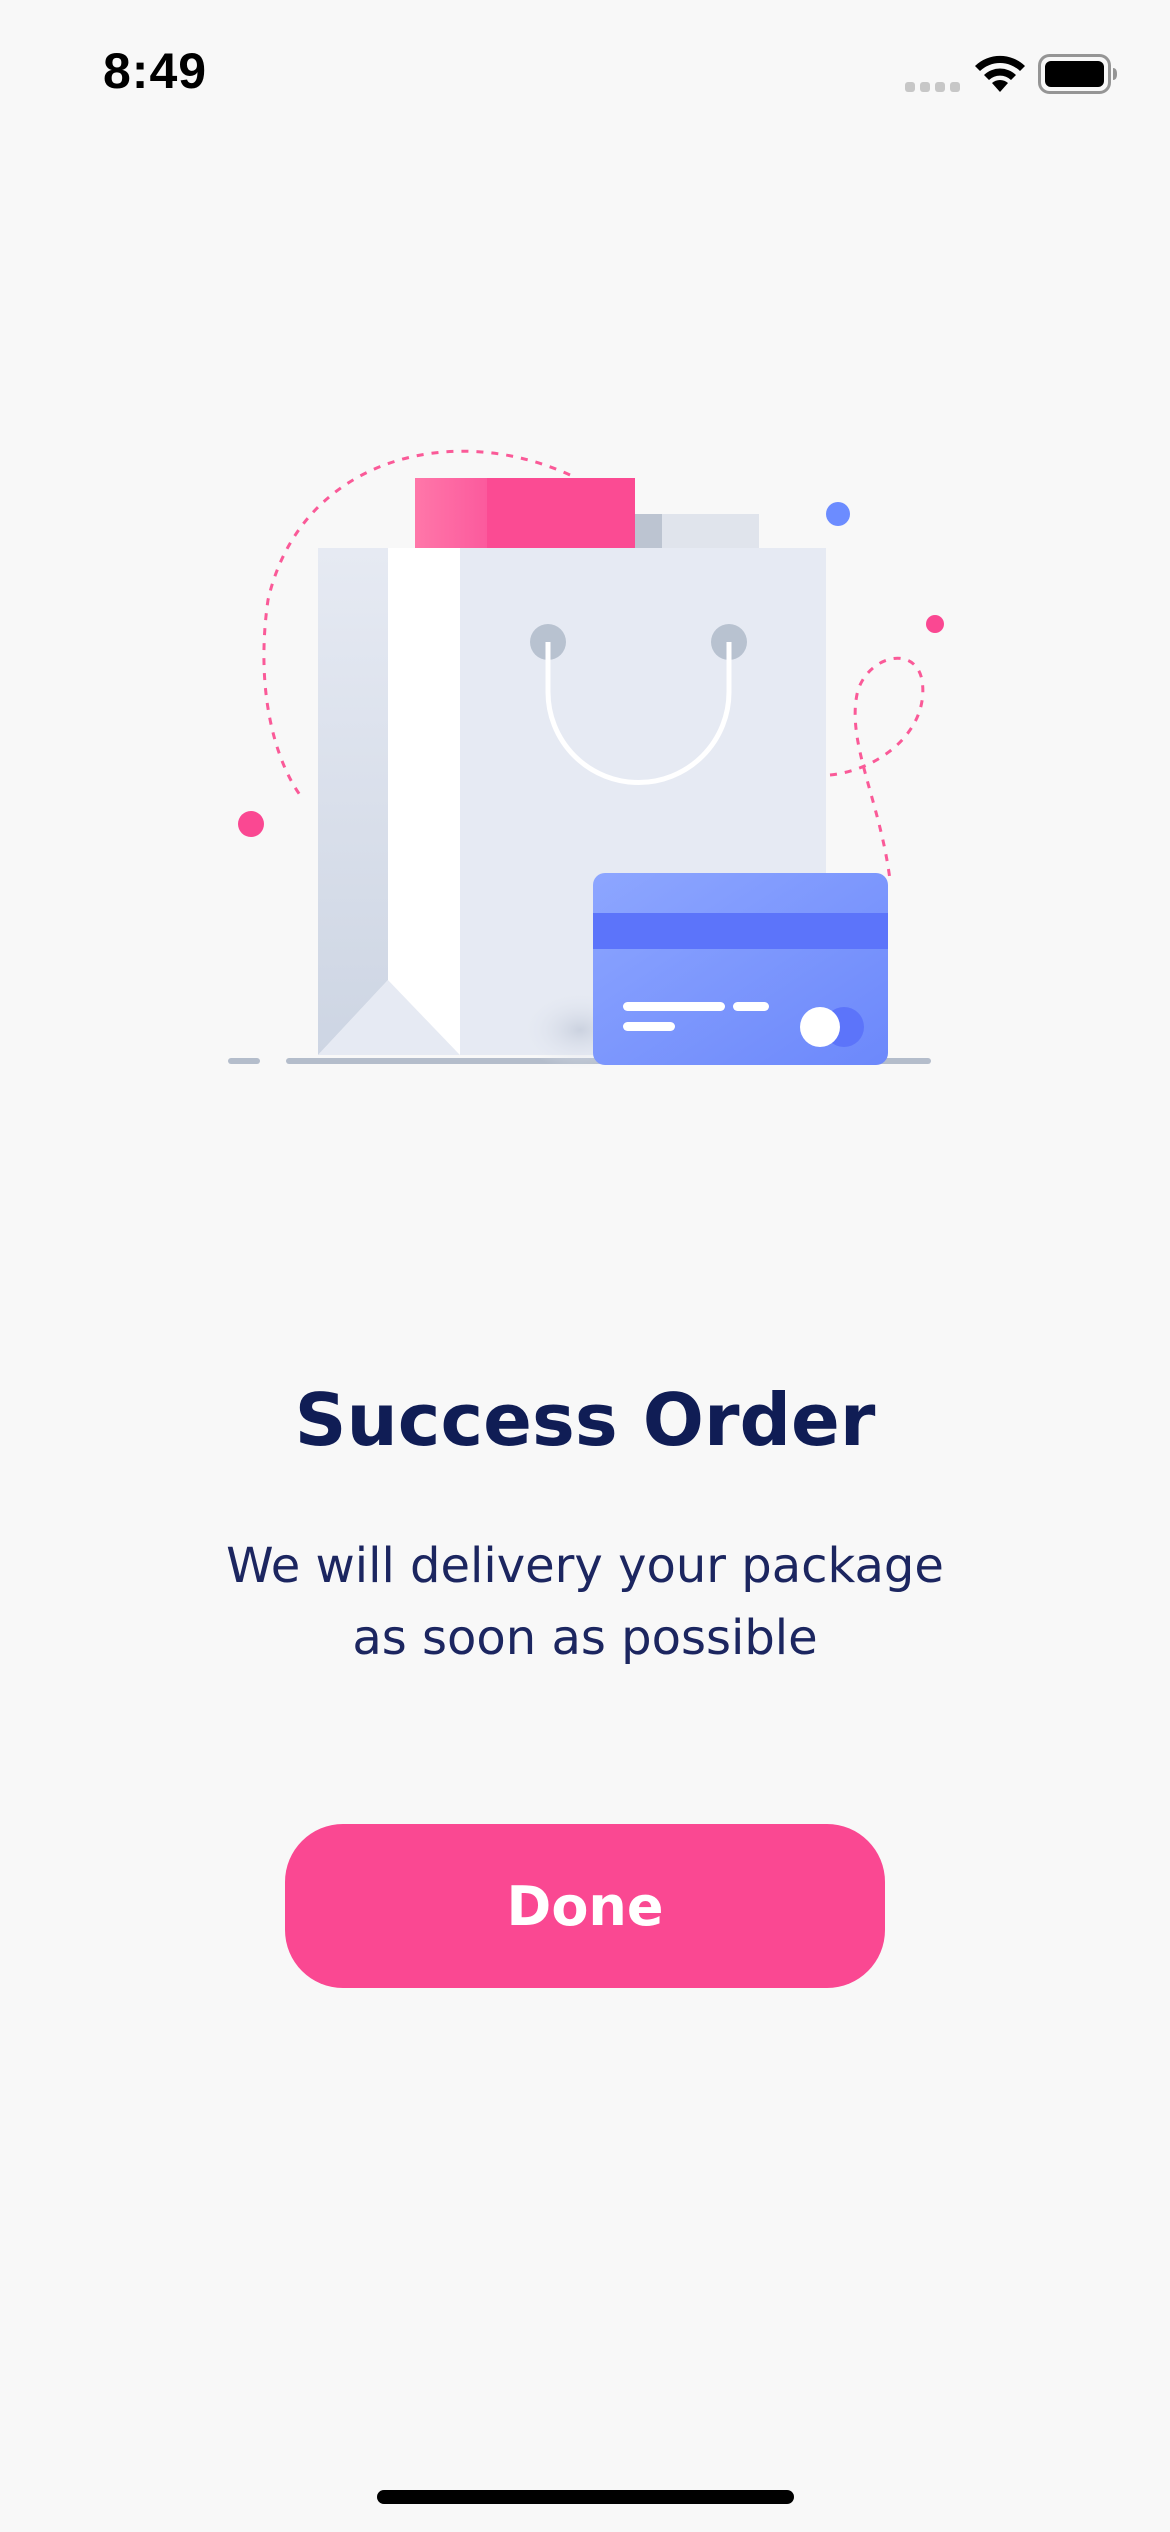  What do you see at coordinates (1077, 74) in the screenshot?
I see `battery-icon` at bounding box center [1077, 74].